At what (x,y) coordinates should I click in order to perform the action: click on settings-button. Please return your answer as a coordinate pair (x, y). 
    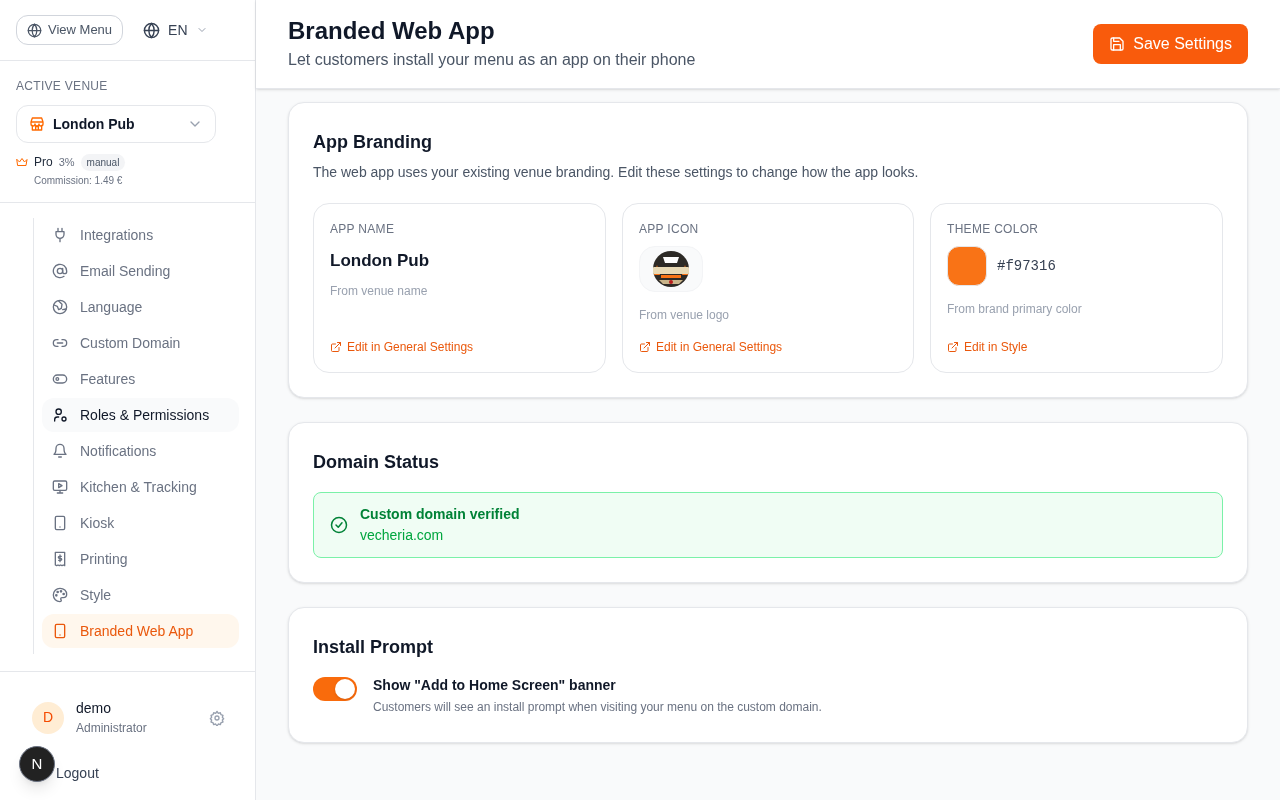
    Looking at the image, I should click on (217, 717).